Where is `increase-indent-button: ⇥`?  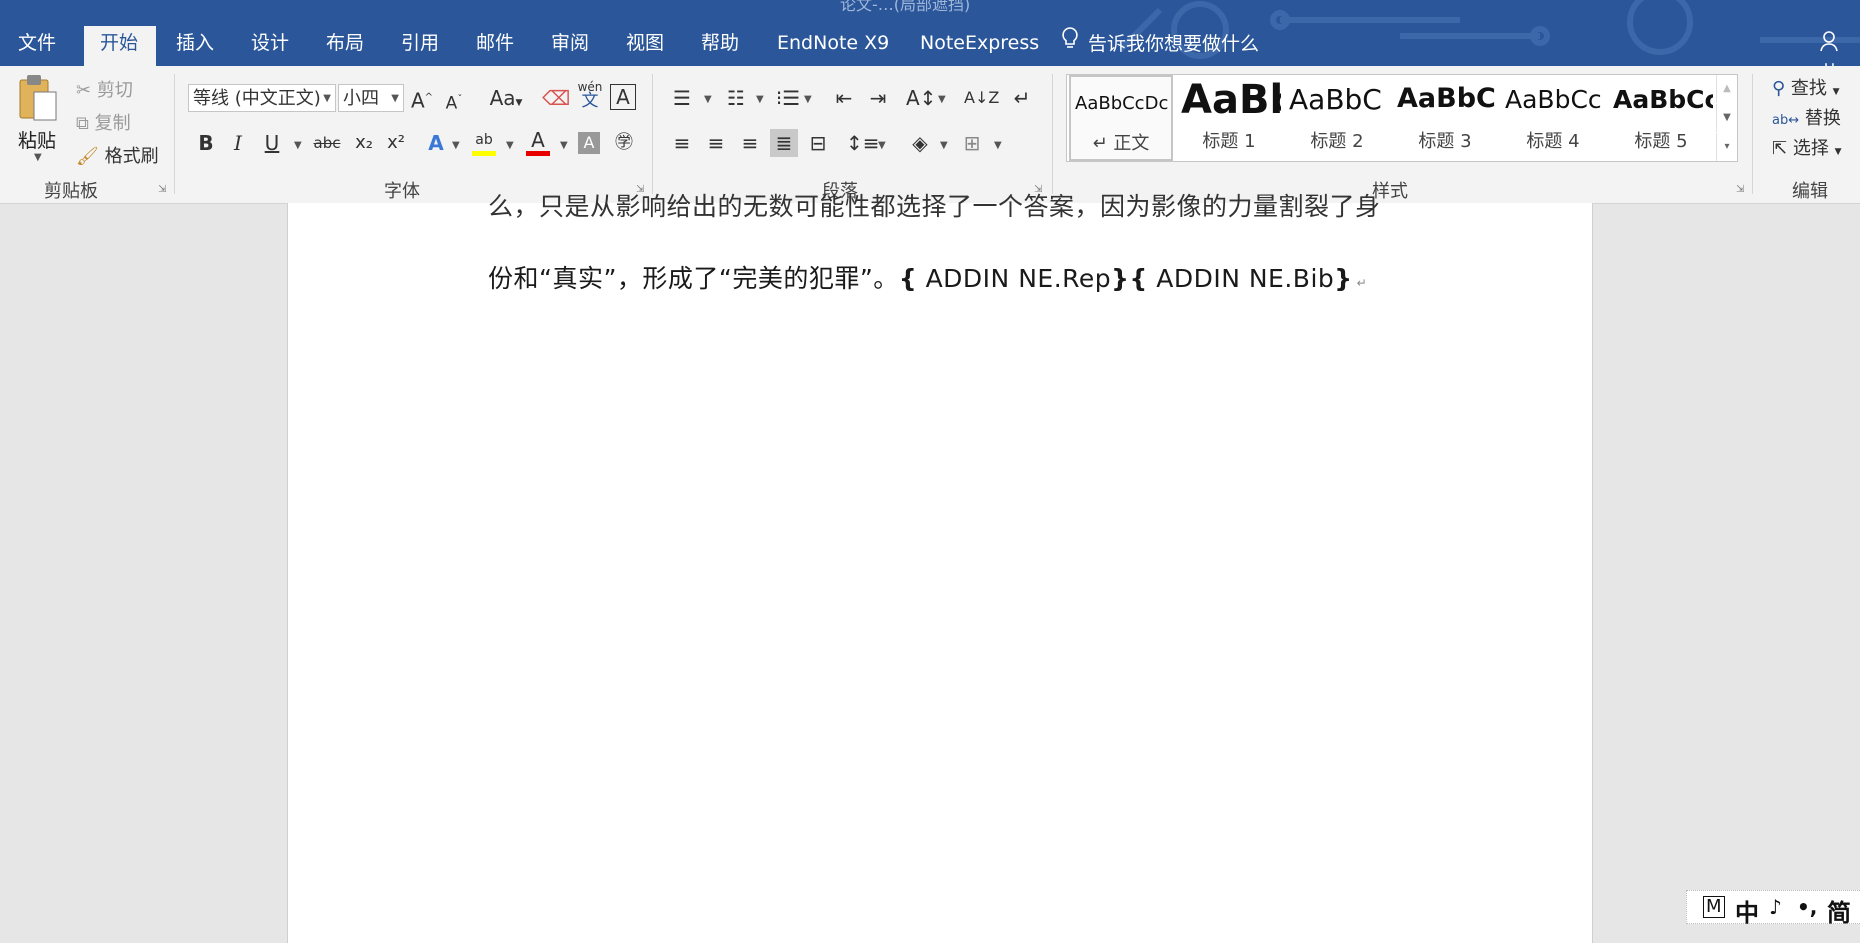 increase-indent-button: ⇥ is located at coordinates (878, 98).